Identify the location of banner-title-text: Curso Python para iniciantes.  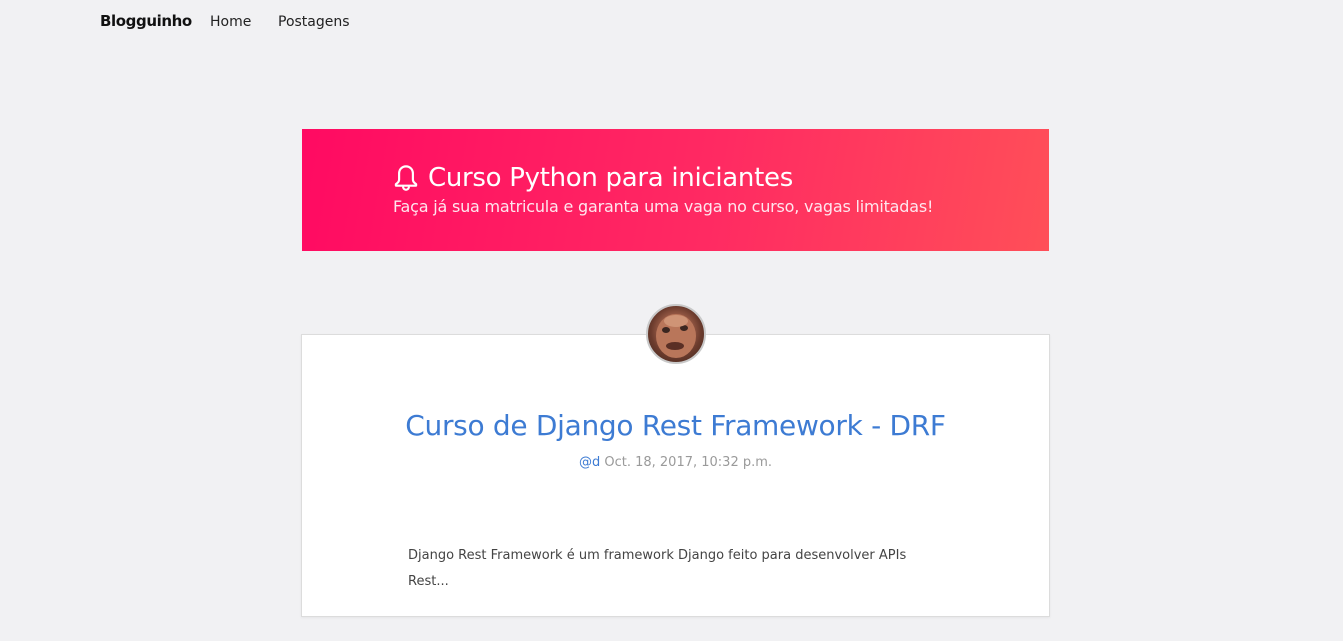
(610, 178).